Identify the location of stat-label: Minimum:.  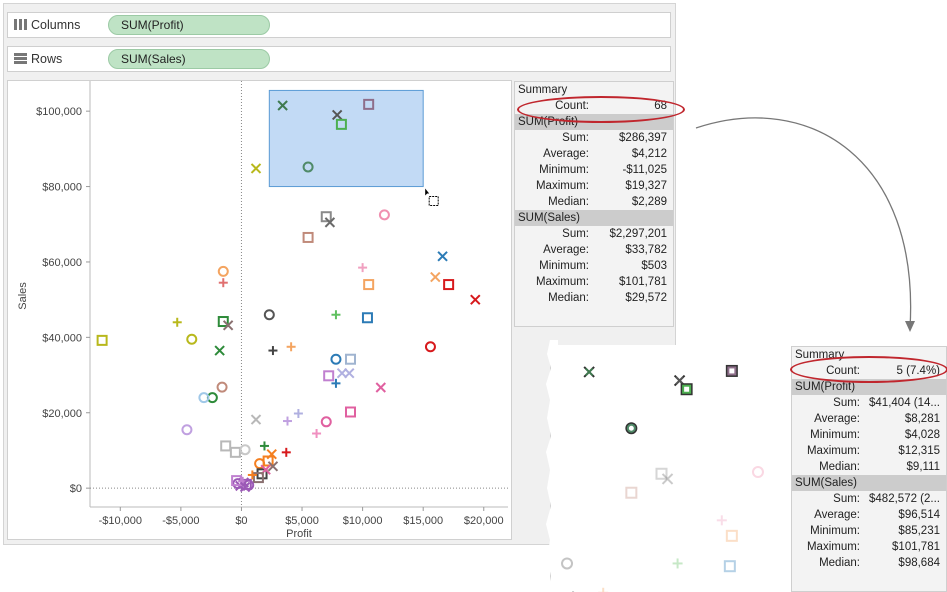
(835, 531).